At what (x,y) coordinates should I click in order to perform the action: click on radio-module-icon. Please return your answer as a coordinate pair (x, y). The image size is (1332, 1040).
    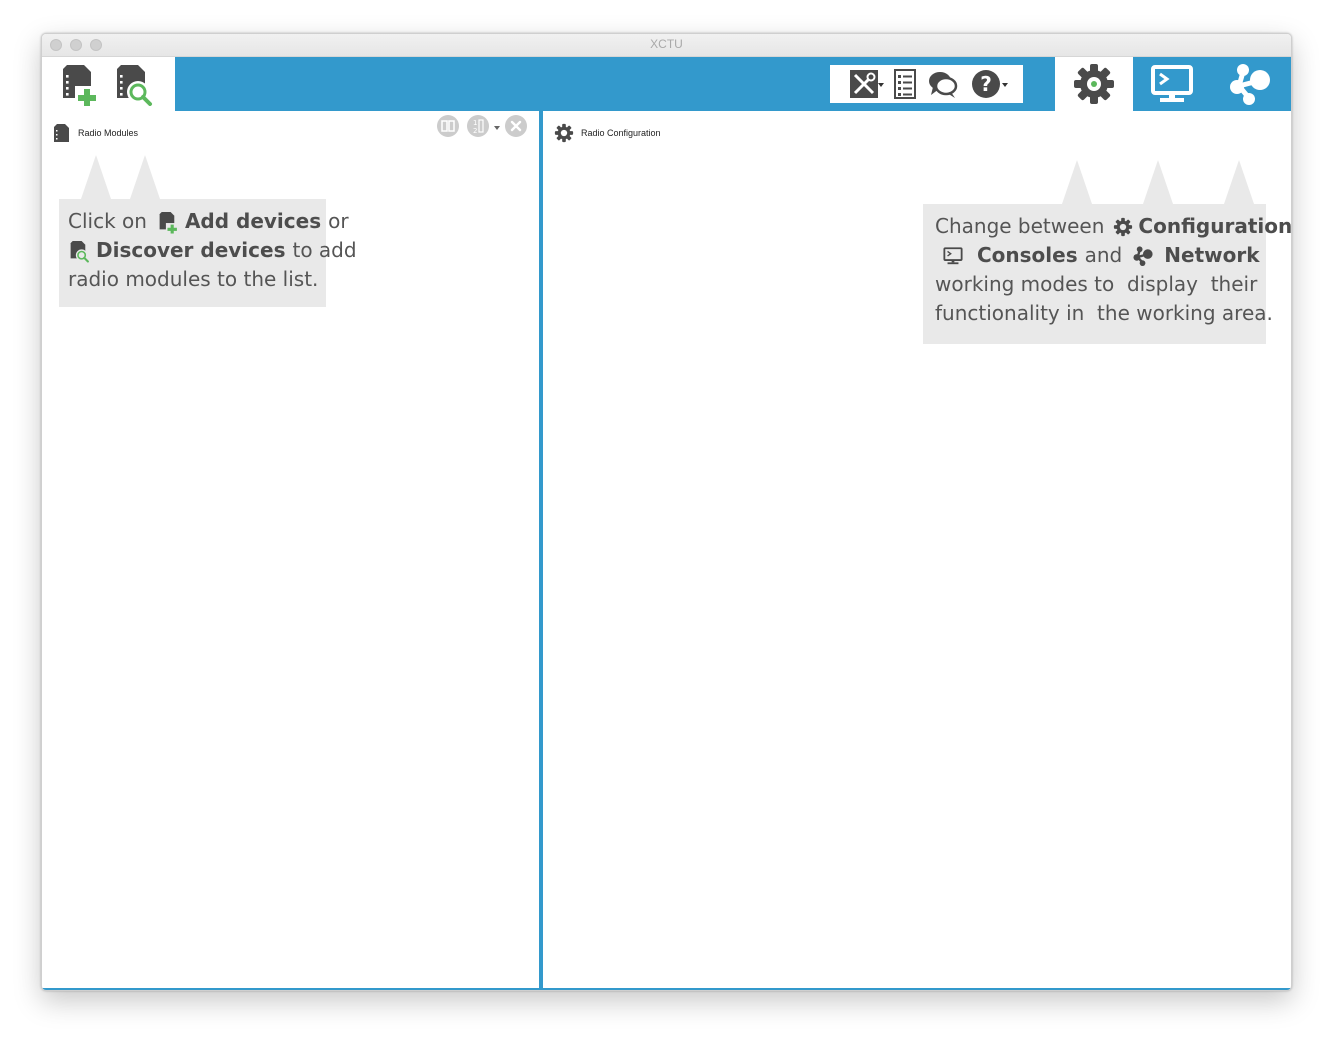
    Looking at the image, I should click on (61, 133).